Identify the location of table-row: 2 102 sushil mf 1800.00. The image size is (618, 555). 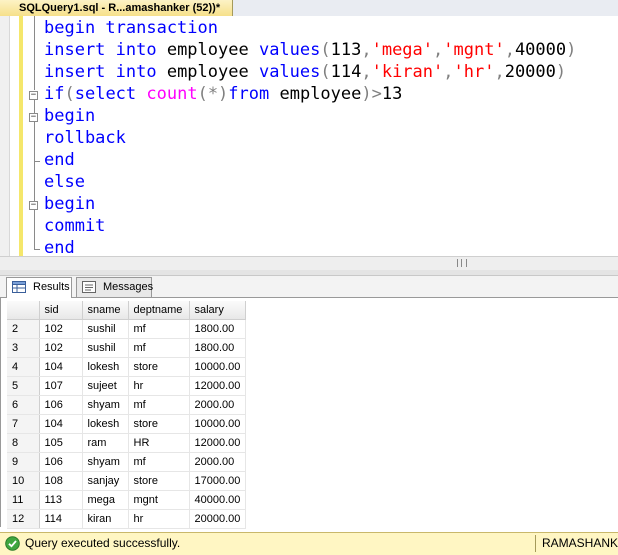
(126, 329).